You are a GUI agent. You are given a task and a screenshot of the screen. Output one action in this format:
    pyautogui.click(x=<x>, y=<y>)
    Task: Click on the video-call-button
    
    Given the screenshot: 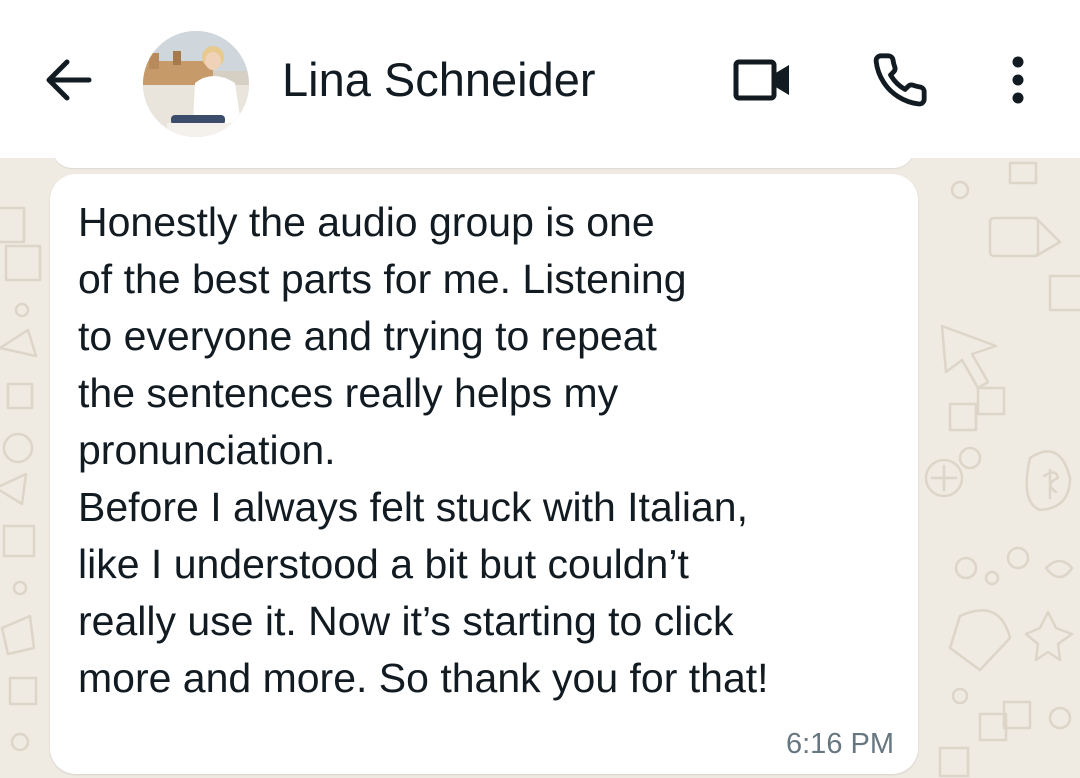 What is the action you would take?
    pyautogui.click(x=763, y=80)
    